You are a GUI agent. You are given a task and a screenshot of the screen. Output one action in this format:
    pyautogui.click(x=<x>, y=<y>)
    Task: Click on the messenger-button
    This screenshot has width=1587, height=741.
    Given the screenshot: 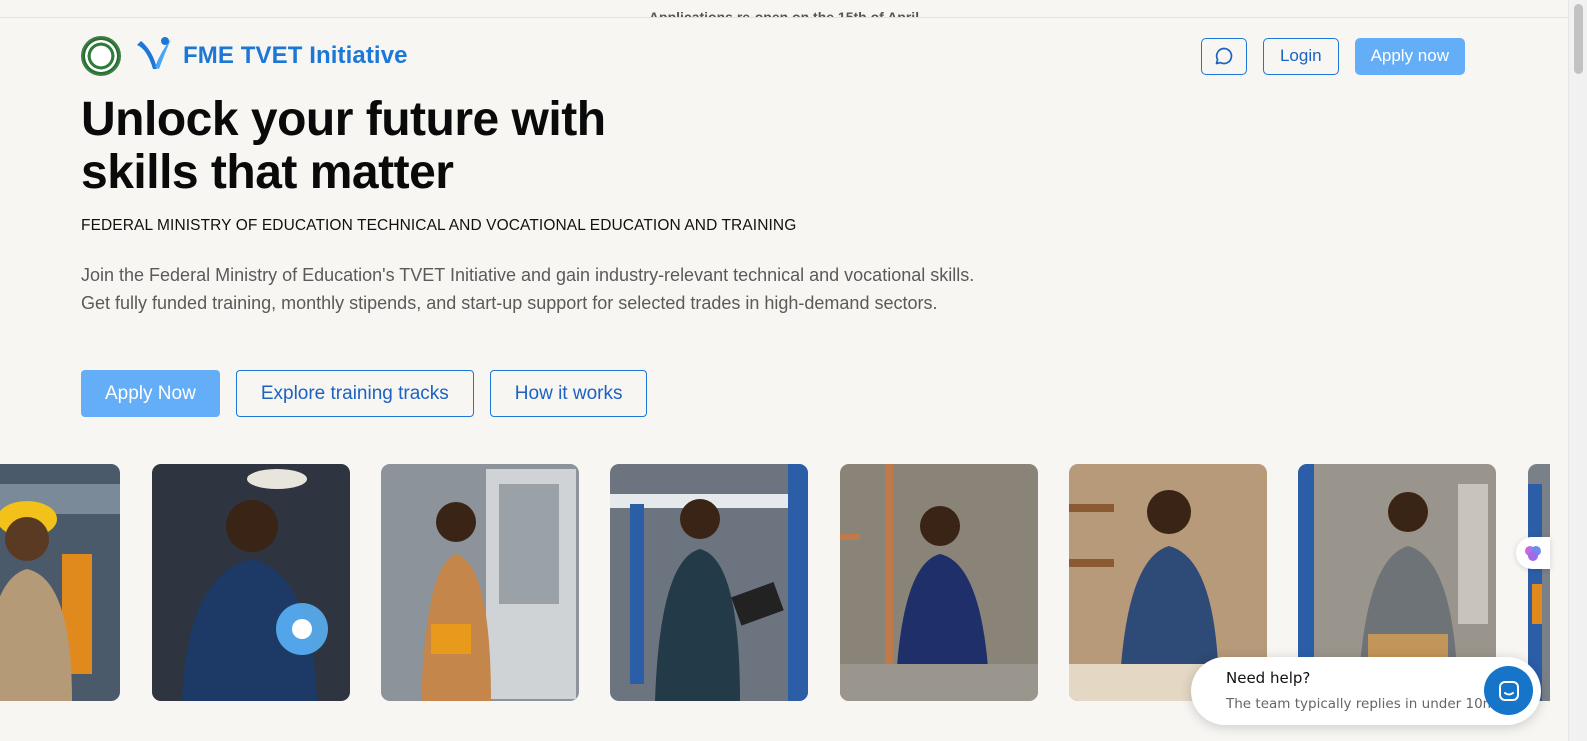 What is the action you would take?
    pyautogui.click(x=1508, y=690)
    